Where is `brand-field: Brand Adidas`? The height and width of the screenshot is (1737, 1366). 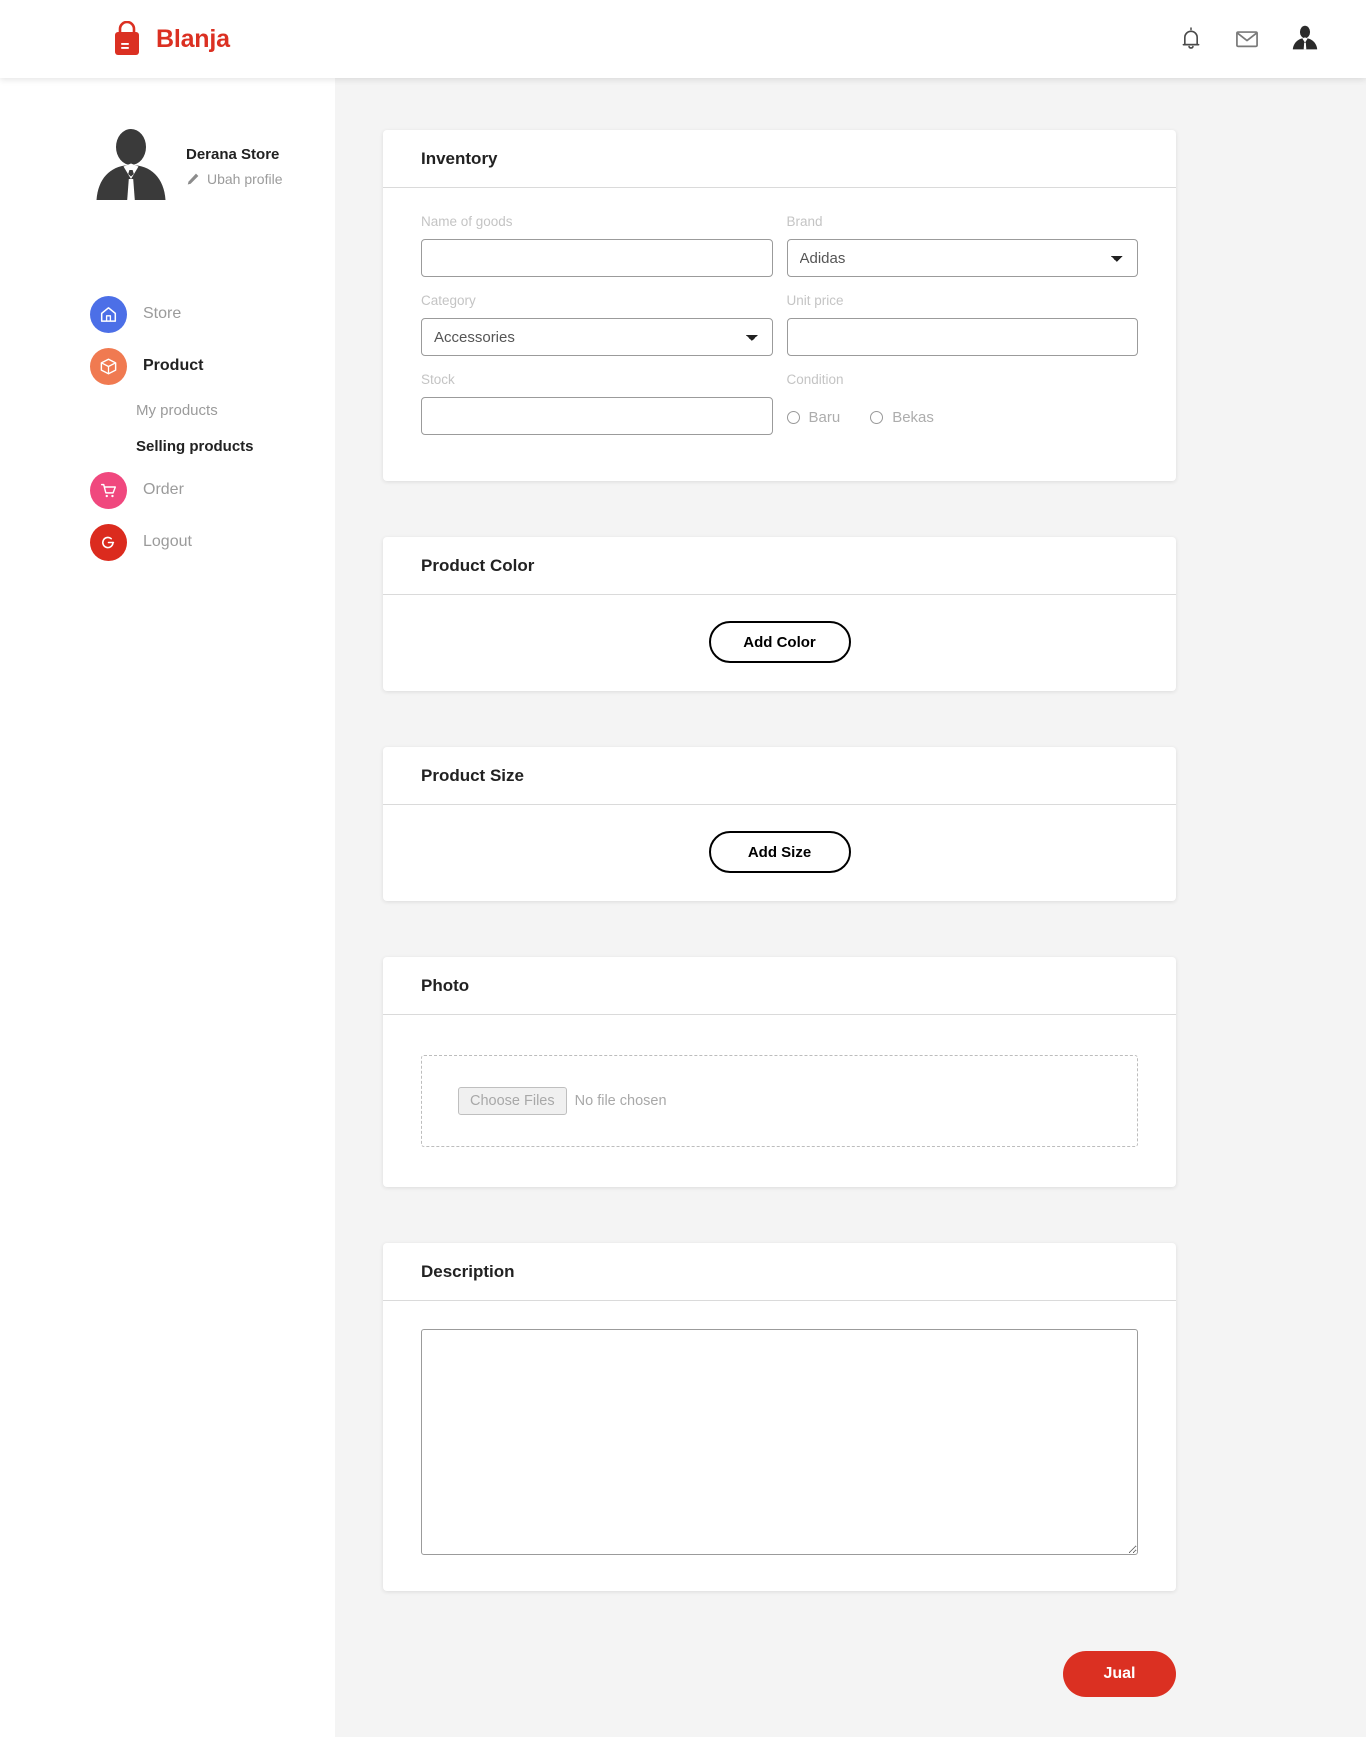 brand-field: Brand Adidas is located at coordinates (962, 253).